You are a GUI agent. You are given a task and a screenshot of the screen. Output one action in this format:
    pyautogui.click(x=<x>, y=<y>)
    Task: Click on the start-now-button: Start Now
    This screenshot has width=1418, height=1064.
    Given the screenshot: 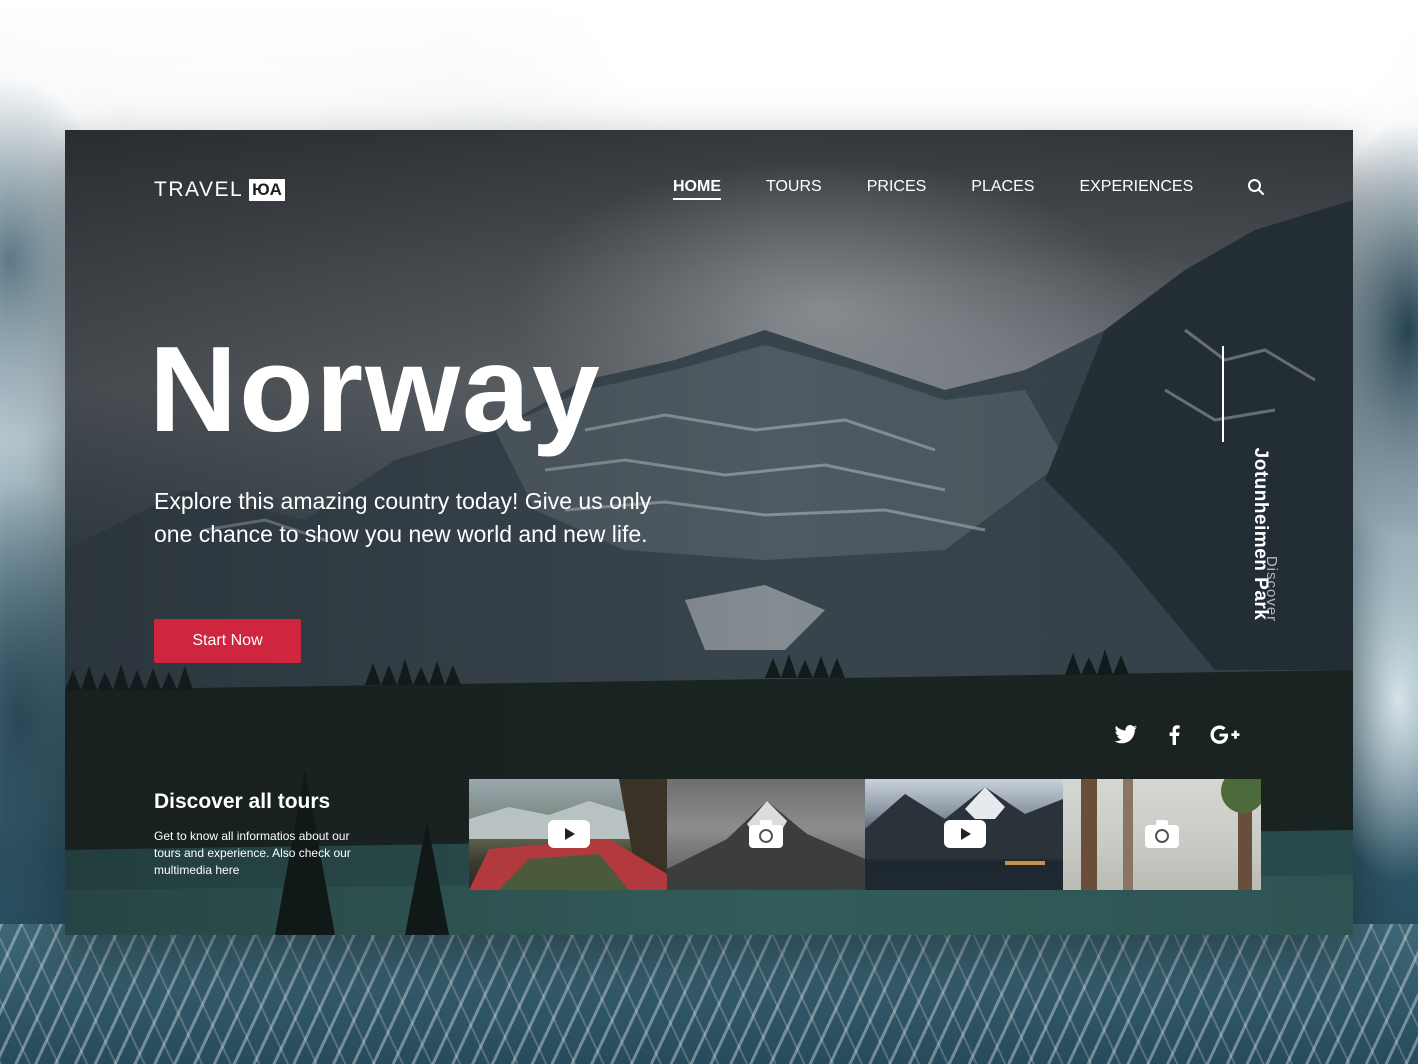 What is the action you would take?
    pyautogui.click(x=227, y=641)
    